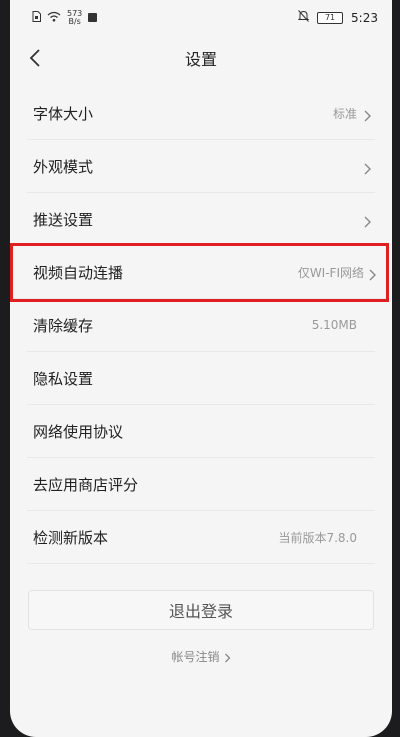 The width and height of the screenshot is (400, 737). What do you see at coordinates (199, 272) in the screenshot?
I see `setting-video-autoplay: 视频自动连播 仅WI-FI网络` at bounding box center [199, 272].